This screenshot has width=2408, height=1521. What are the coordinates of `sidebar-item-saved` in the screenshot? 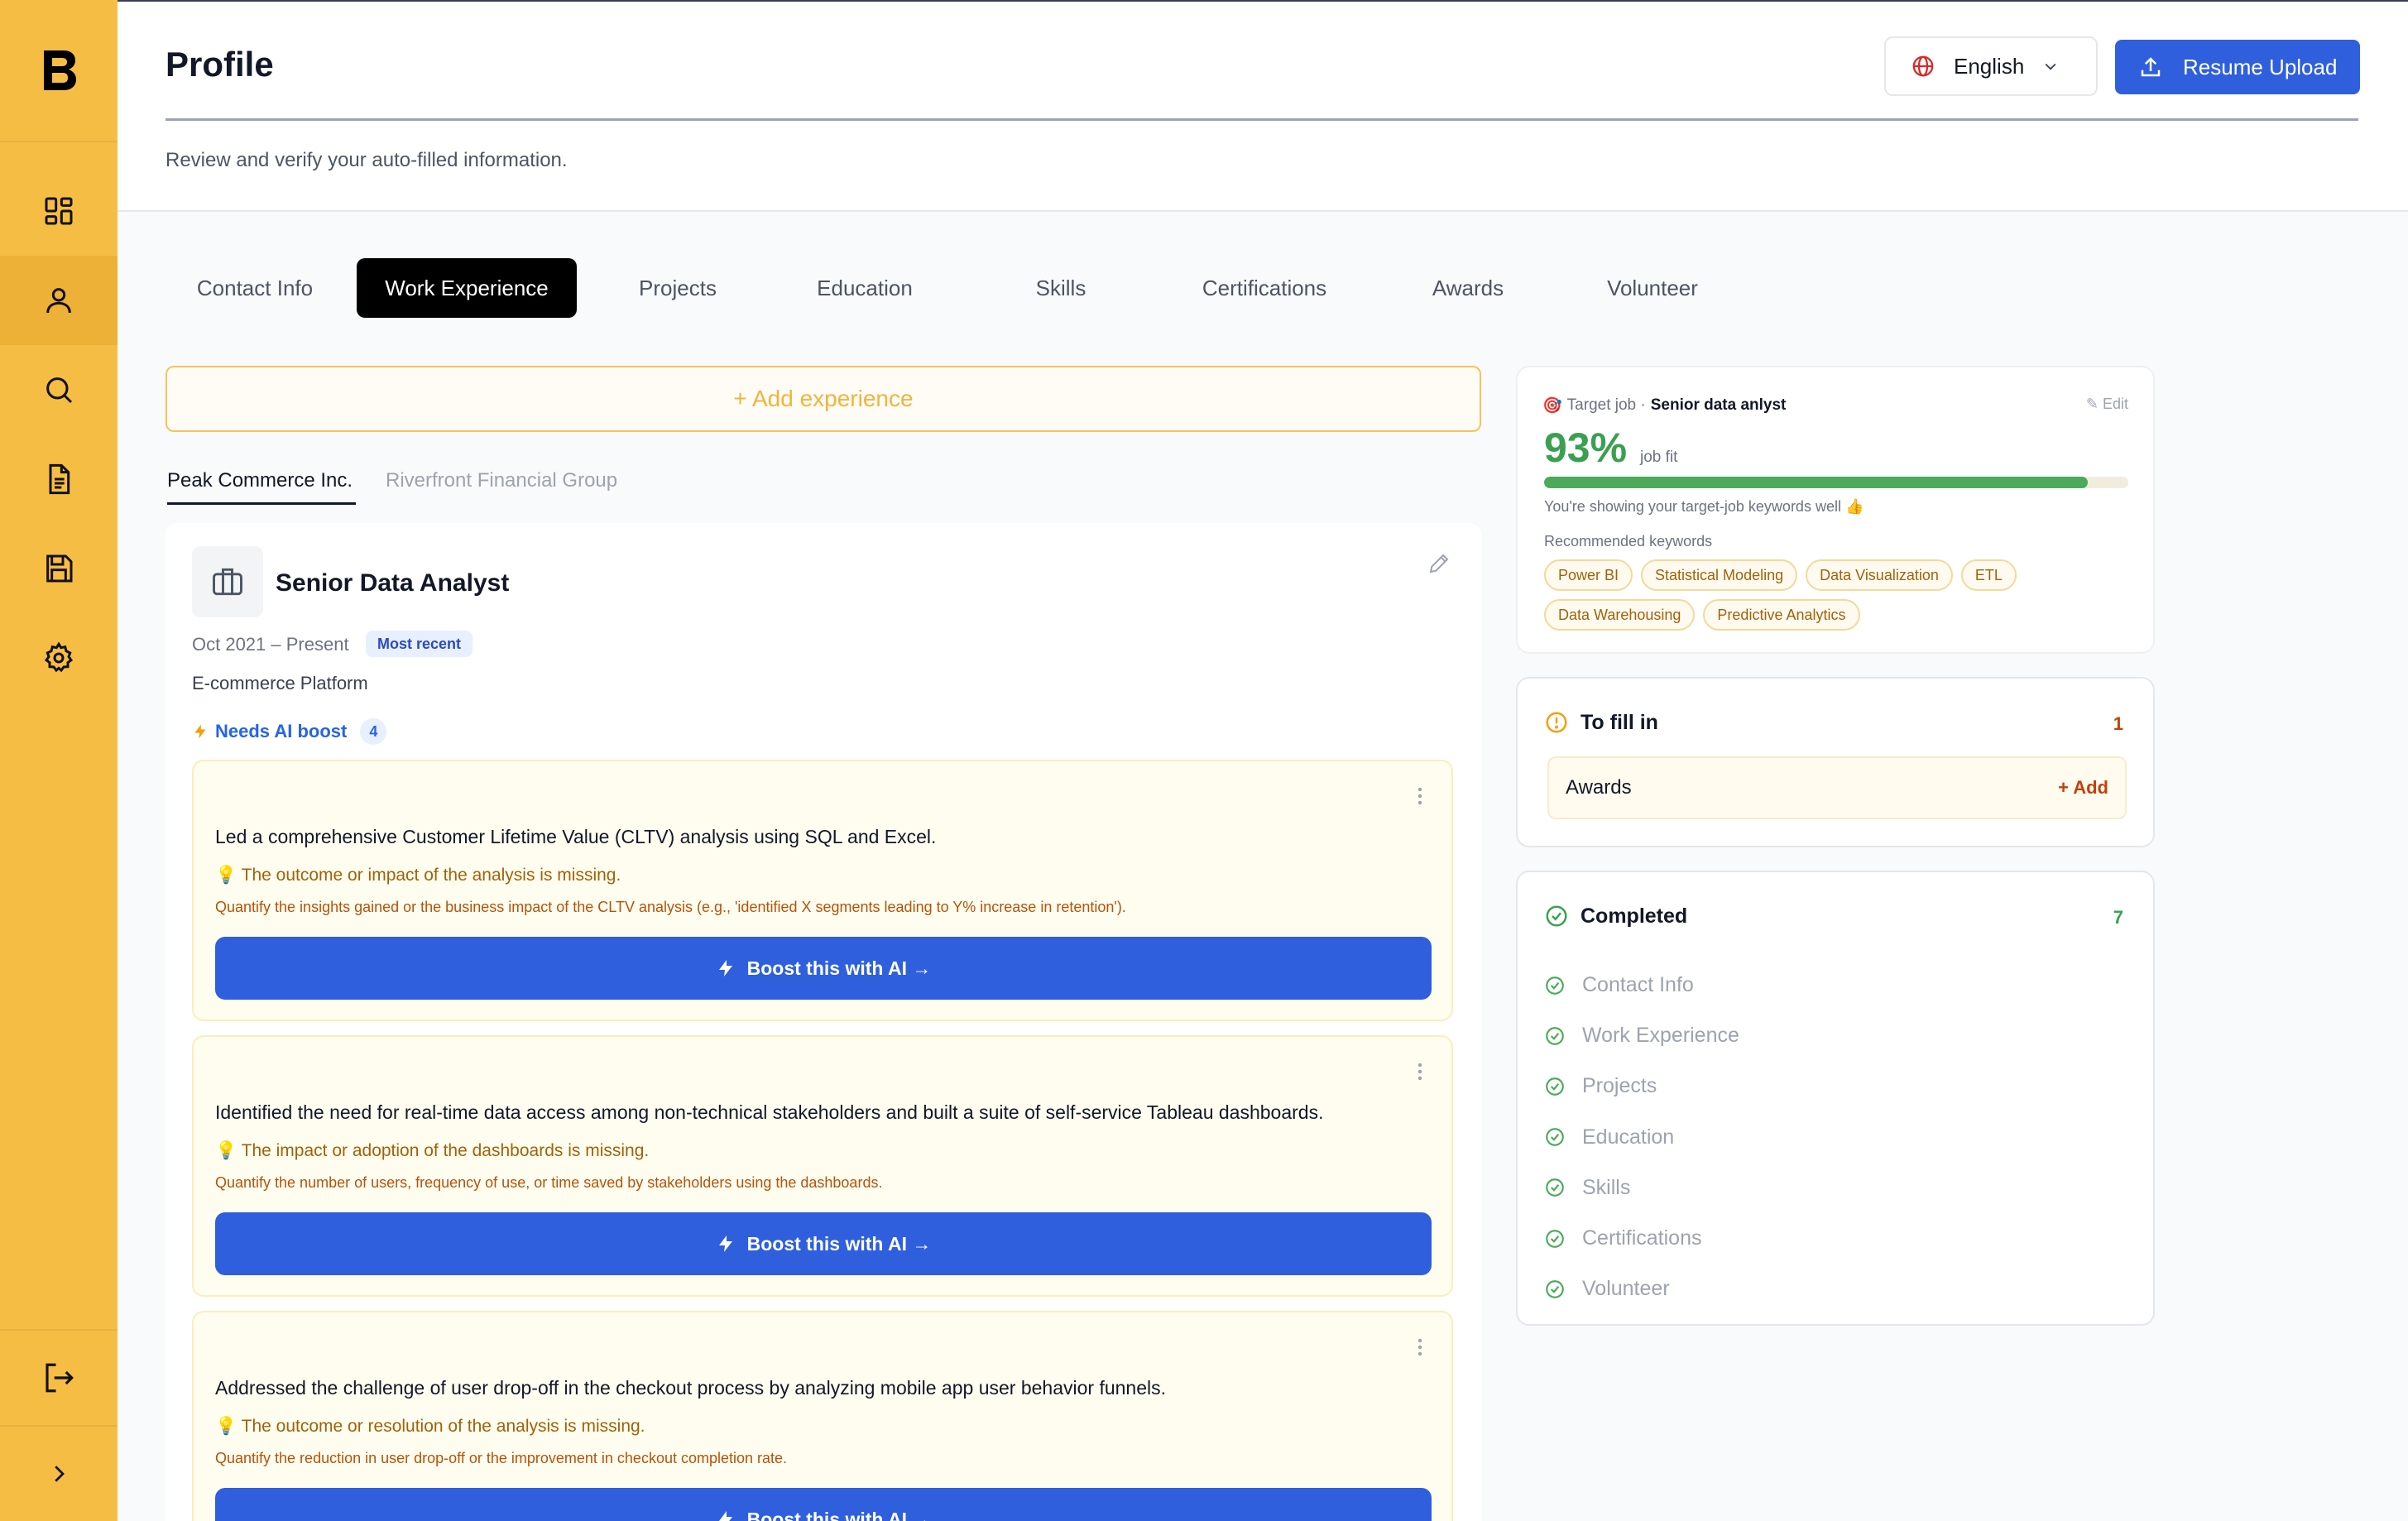 It's located at (59, 568).